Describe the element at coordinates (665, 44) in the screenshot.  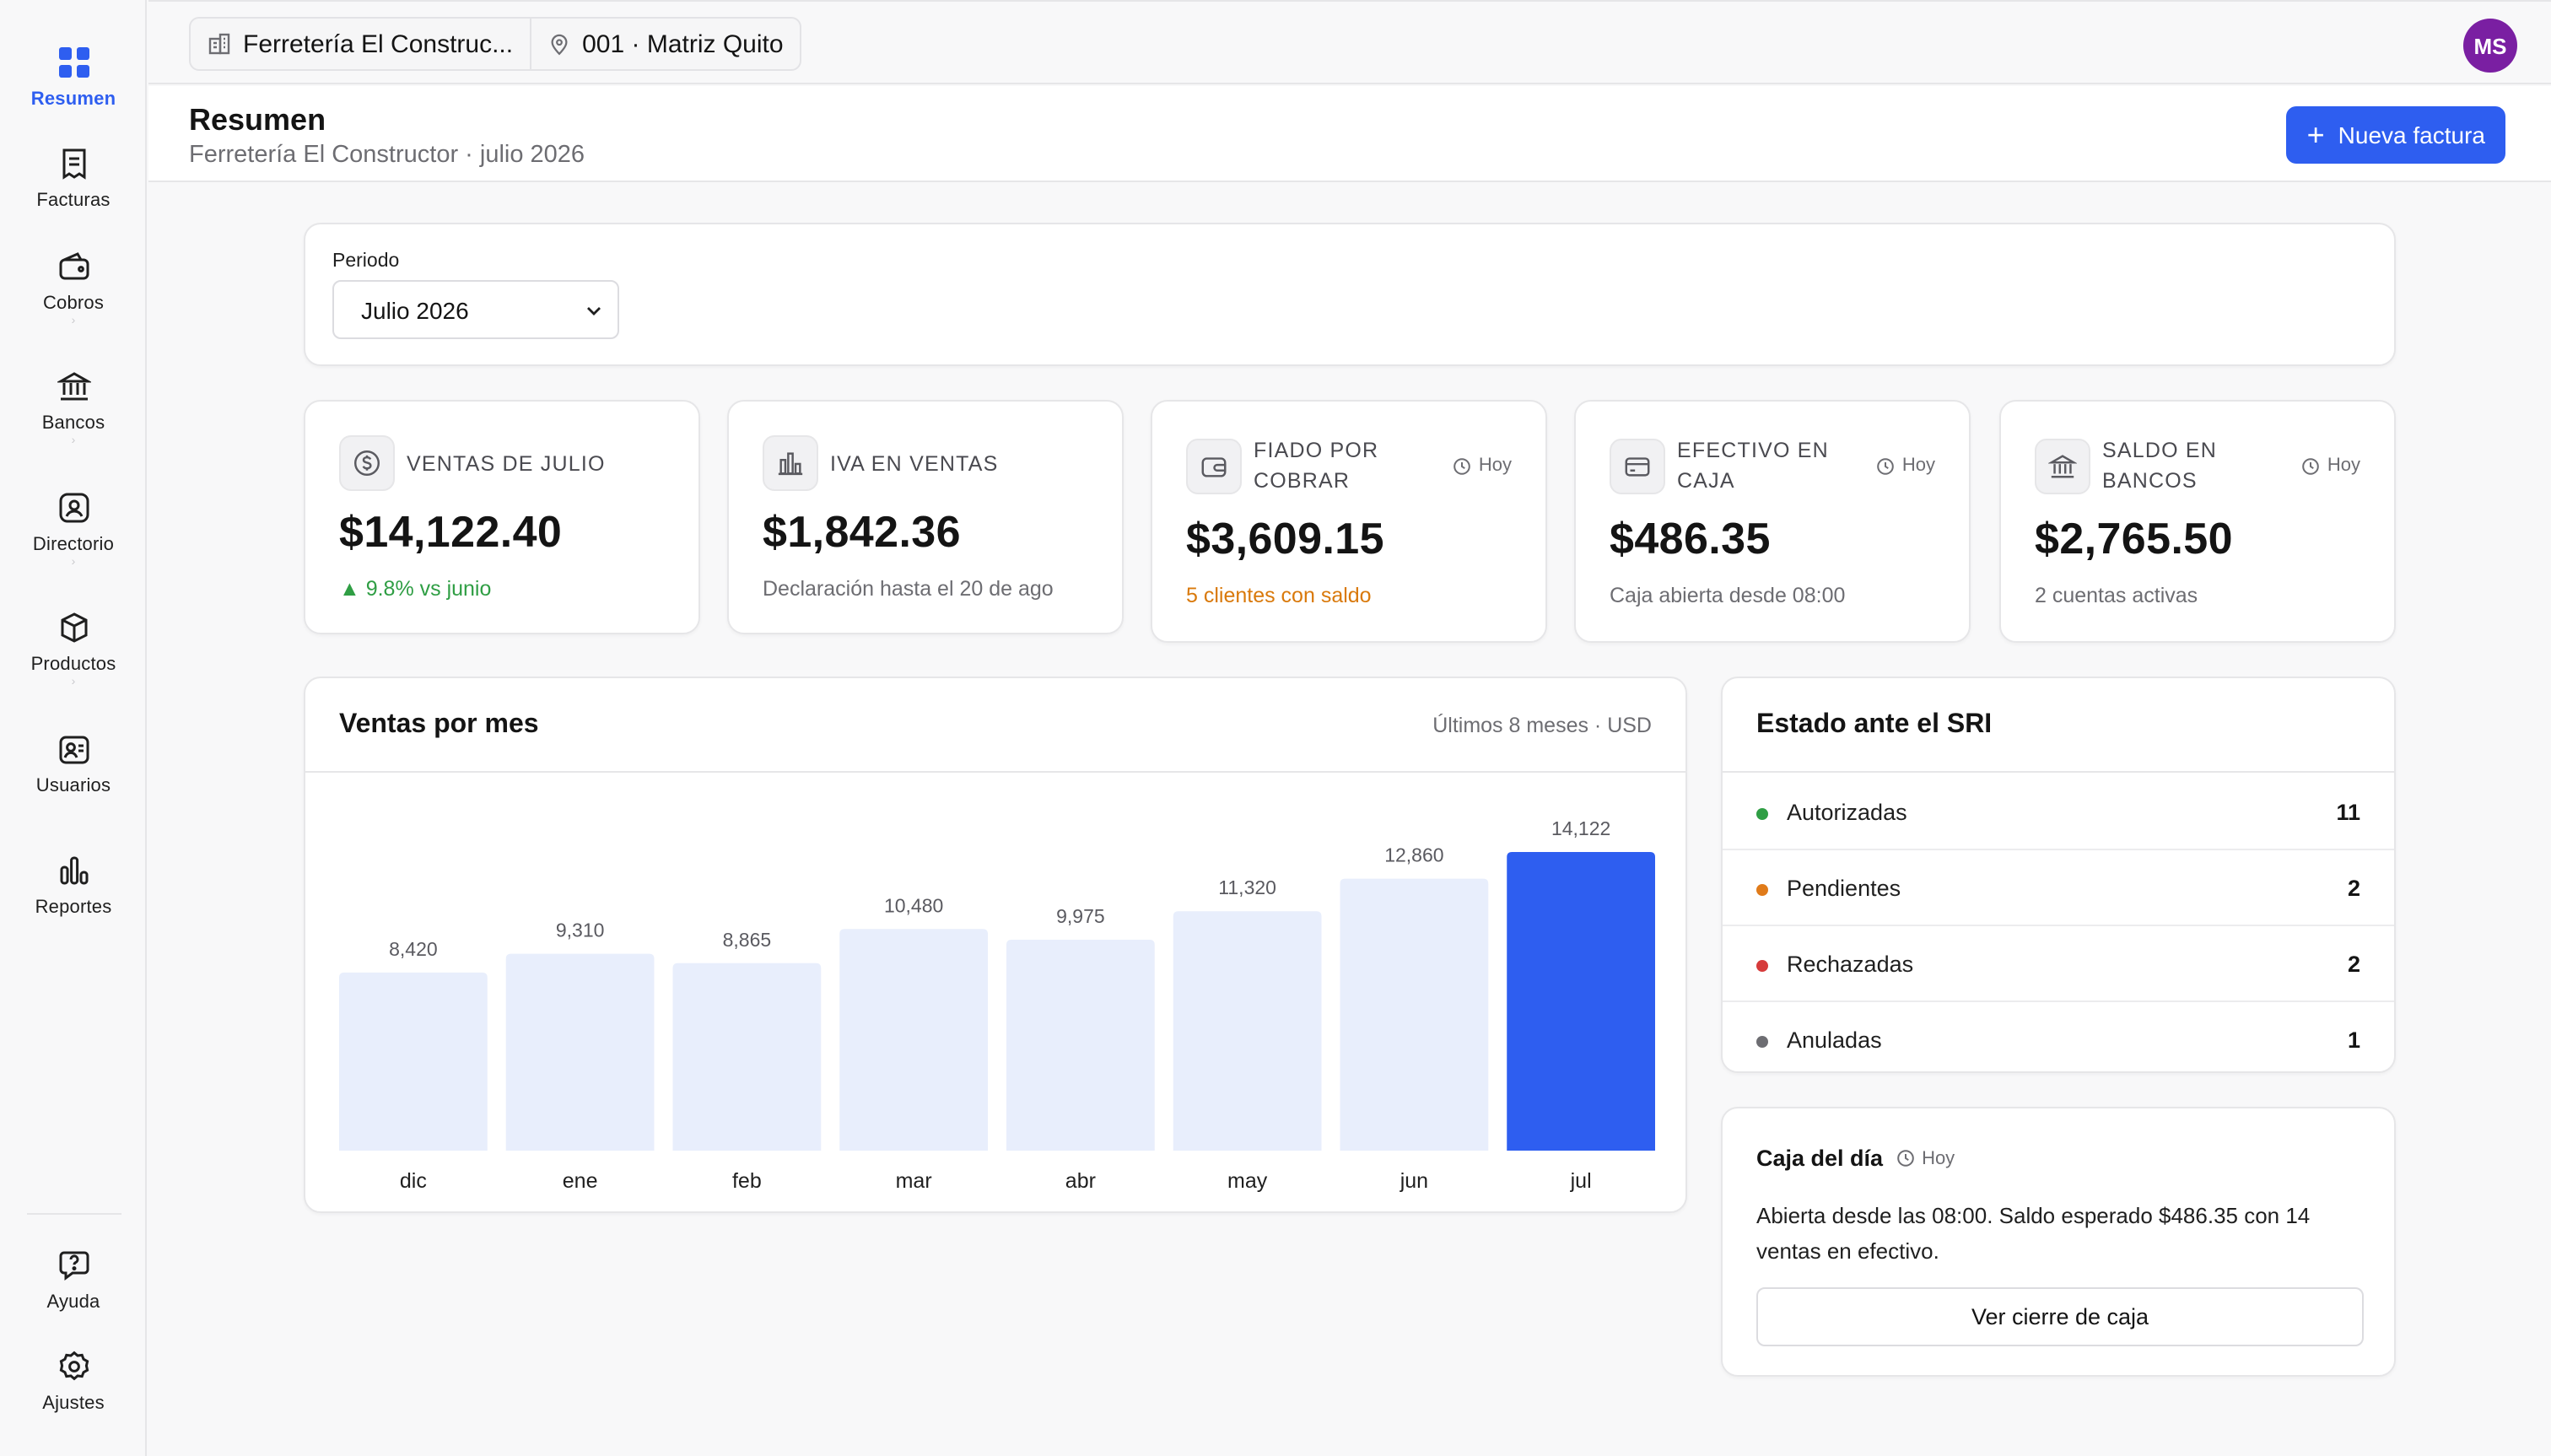
I see `branch-selector: 001 · Matriz Quito` at that location.